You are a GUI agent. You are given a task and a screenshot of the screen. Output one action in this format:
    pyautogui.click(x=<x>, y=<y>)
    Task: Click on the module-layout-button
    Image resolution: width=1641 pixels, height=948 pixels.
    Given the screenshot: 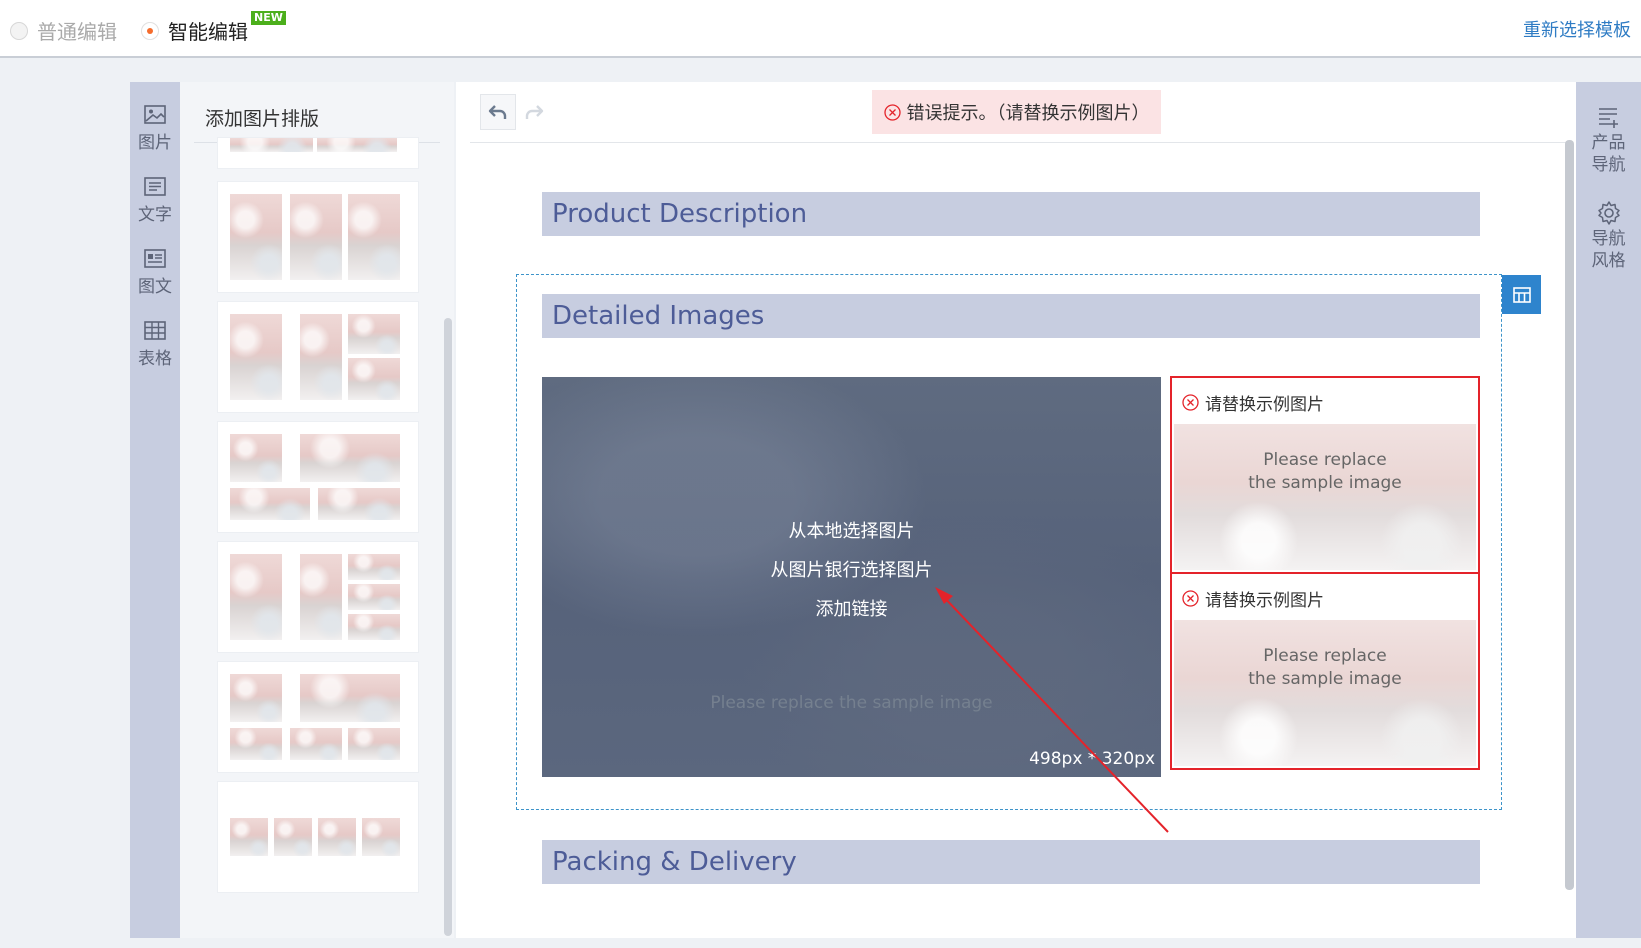 What is the action you would take?
    pyautogui.click(x=1521, y=294)
    